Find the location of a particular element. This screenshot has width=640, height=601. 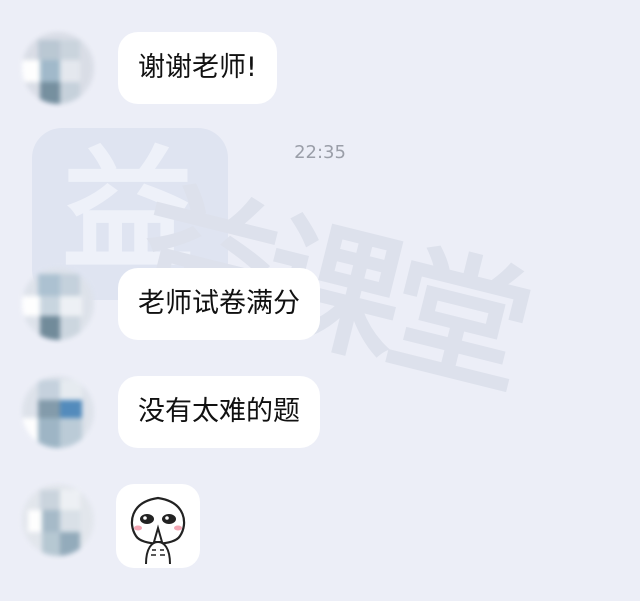

message-bubble: 没有太难的题 is located at coordinates (219, 412).